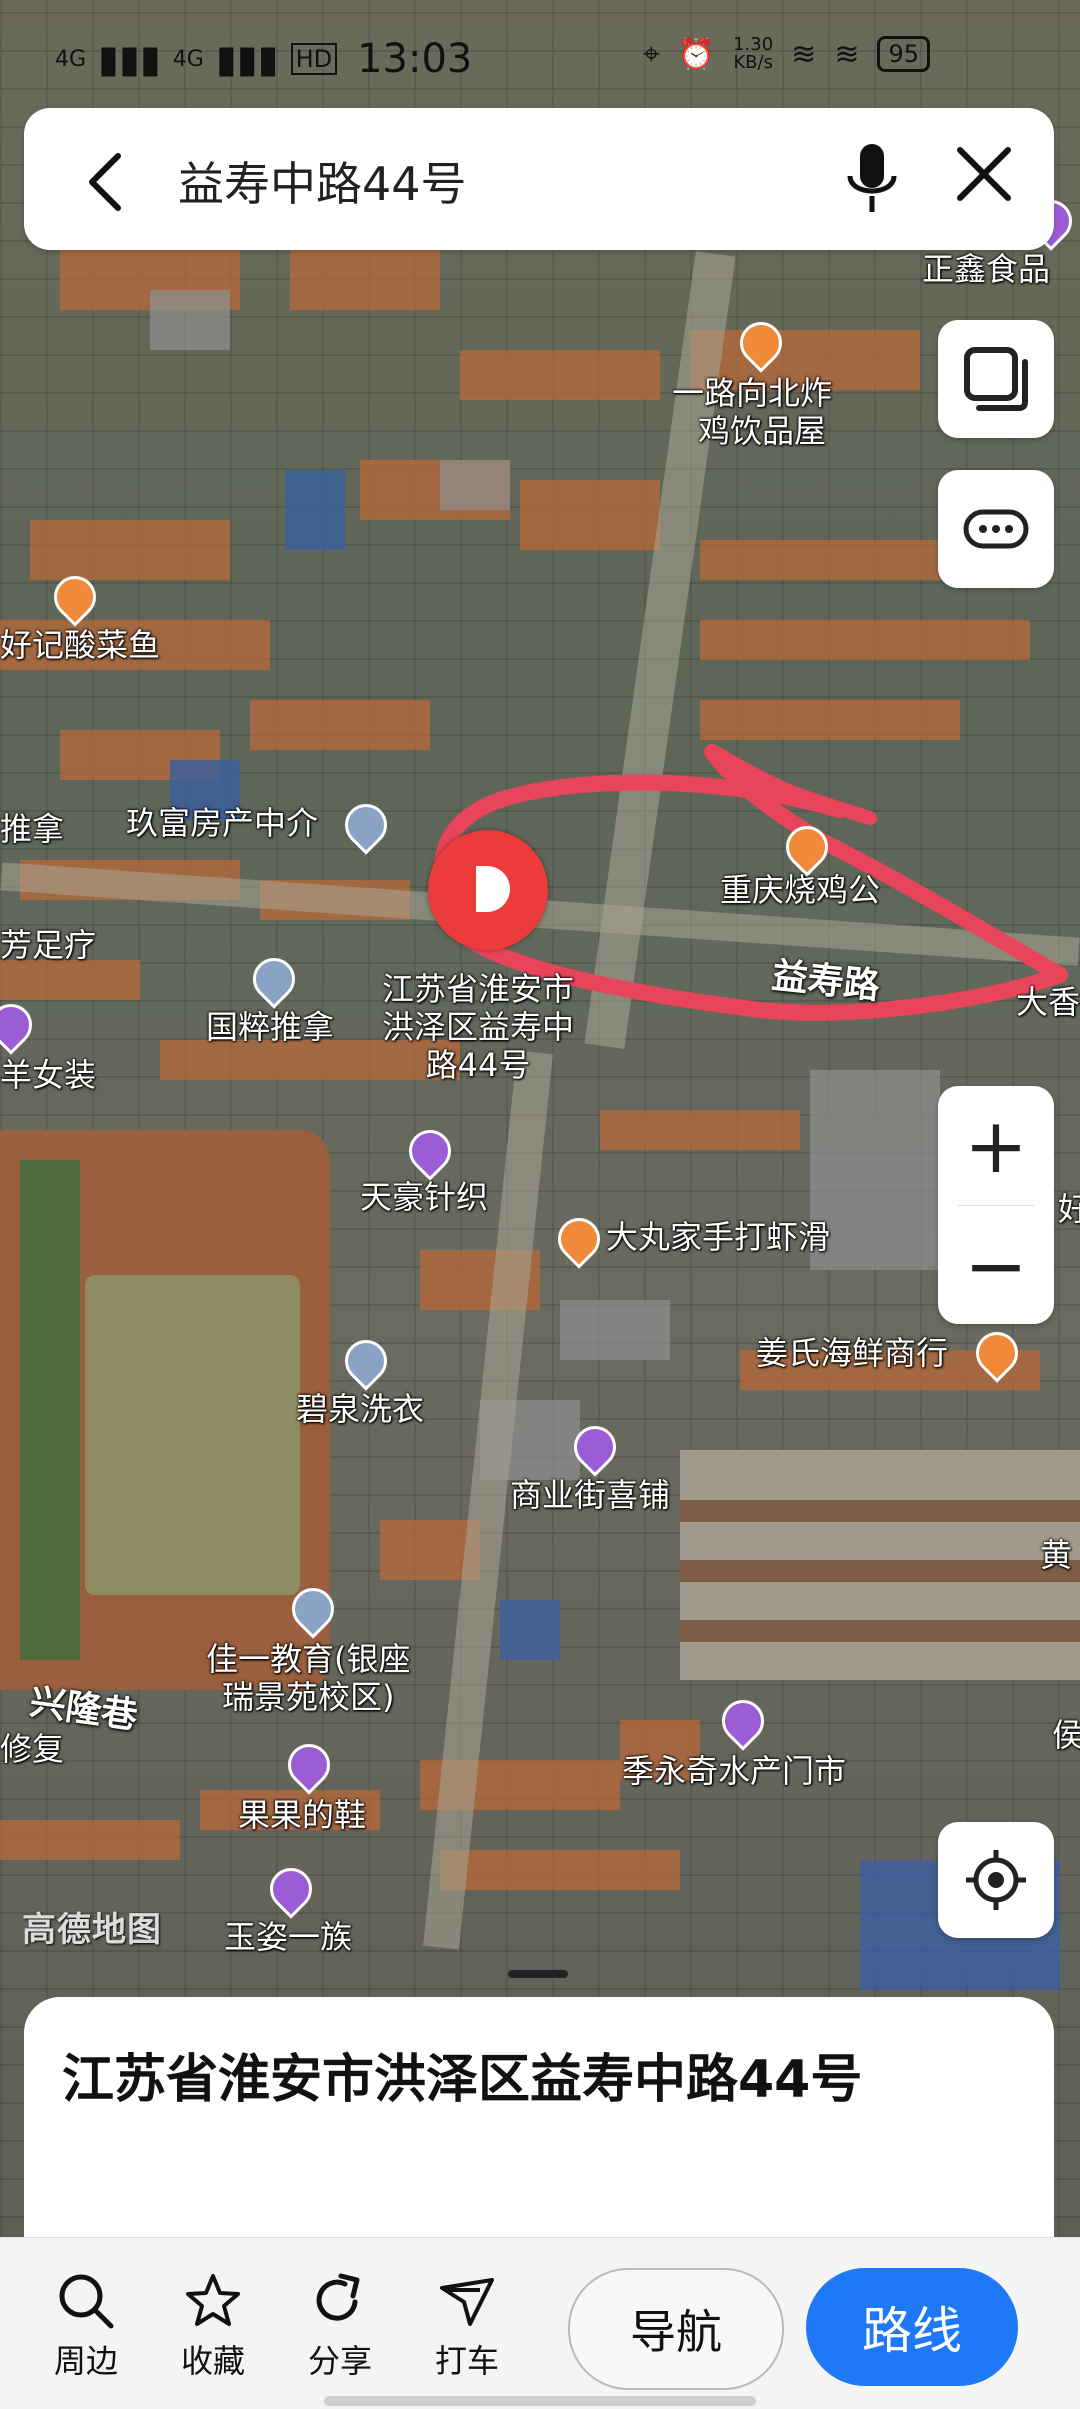 This screenshot has width=1080, height=2409. I want to click on amap-watermark: 高德地图, so click(92, 1930).